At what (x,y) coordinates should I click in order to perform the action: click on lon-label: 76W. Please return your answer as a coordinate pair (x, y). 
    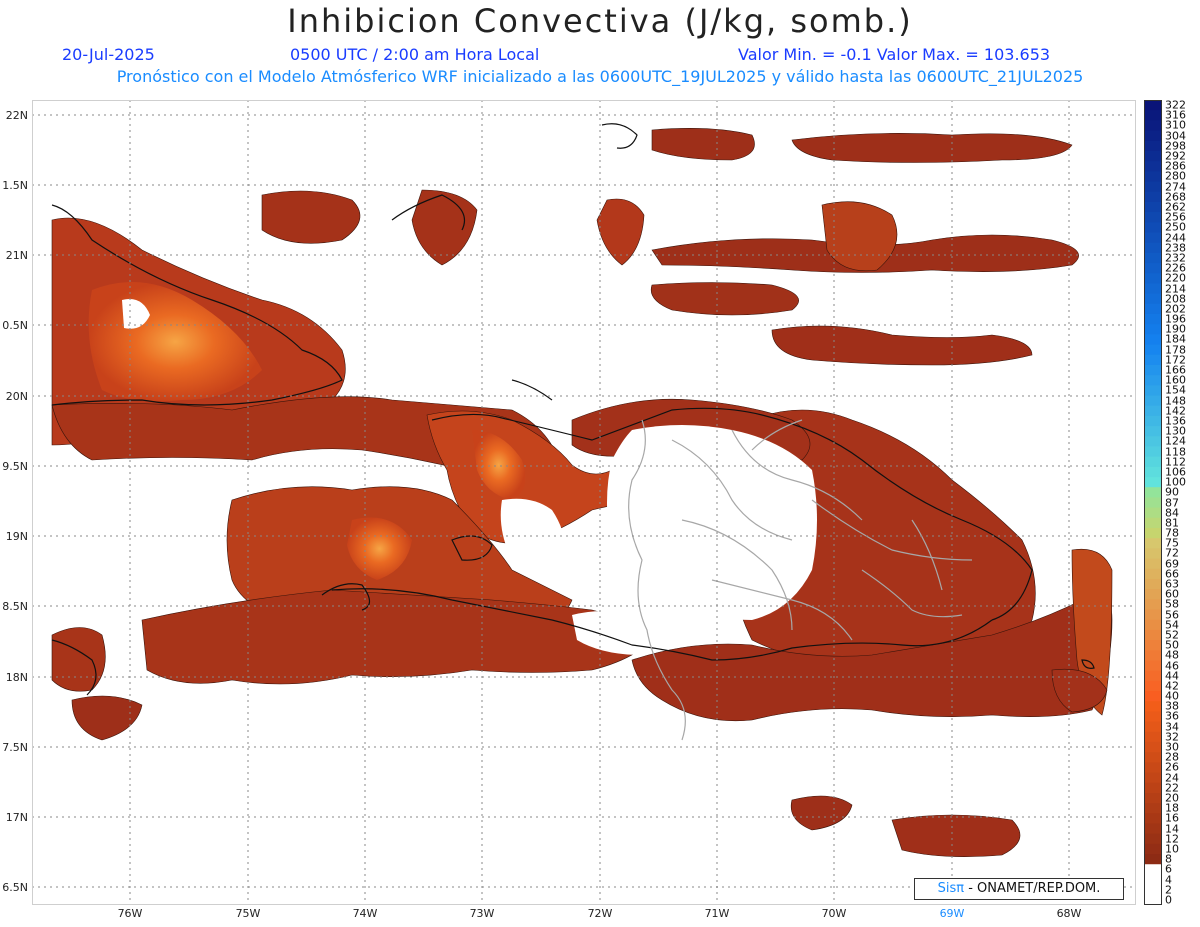
    Looking at the image, I should click on (130, 913).